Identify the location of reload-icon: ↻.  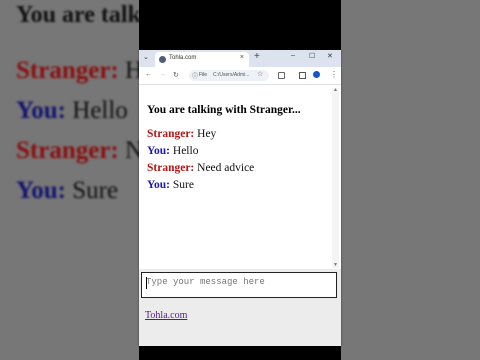
(176, 75).